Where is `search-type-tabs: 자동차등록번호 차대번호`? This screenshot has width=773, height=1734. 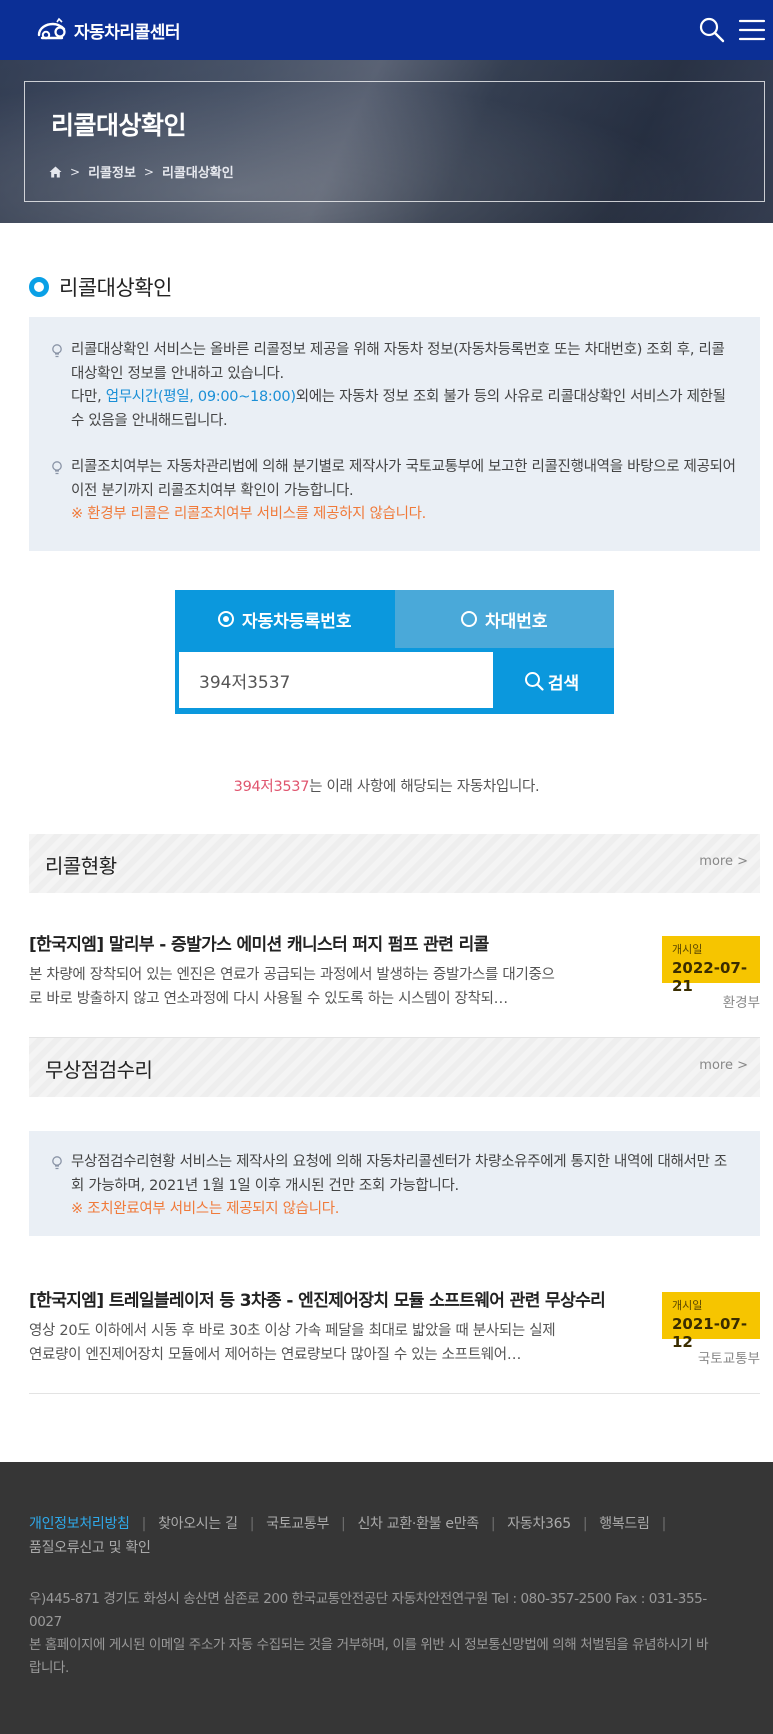 search-type-tabs: 자동차등록번호 차대번호 is located at coordinates (394, 619).